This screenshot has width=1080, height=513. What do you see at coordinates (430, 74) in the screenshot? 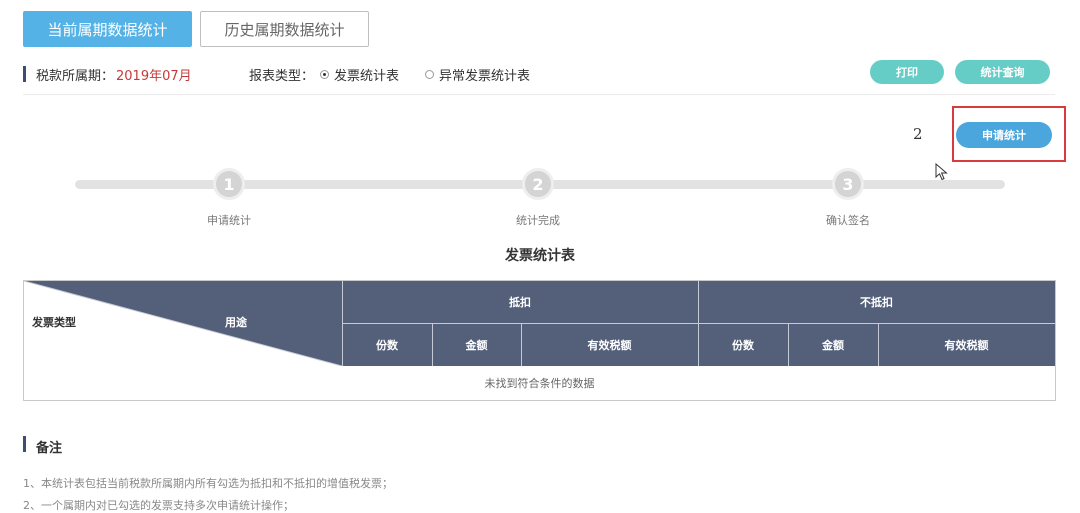
I see `radio-abnormal` at bounding box center [430, 74].